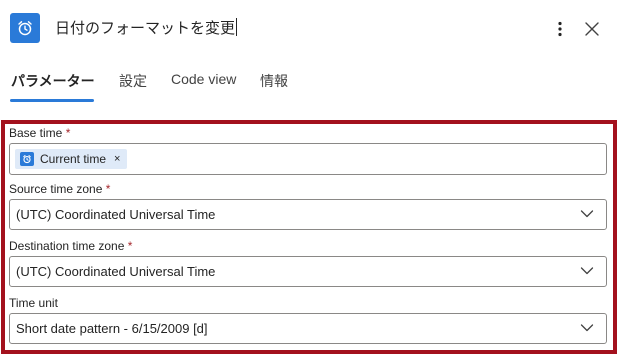 The height and width of the screenshot is (358, 618). I want to click on active-tab-indicator, so click(52, 100).